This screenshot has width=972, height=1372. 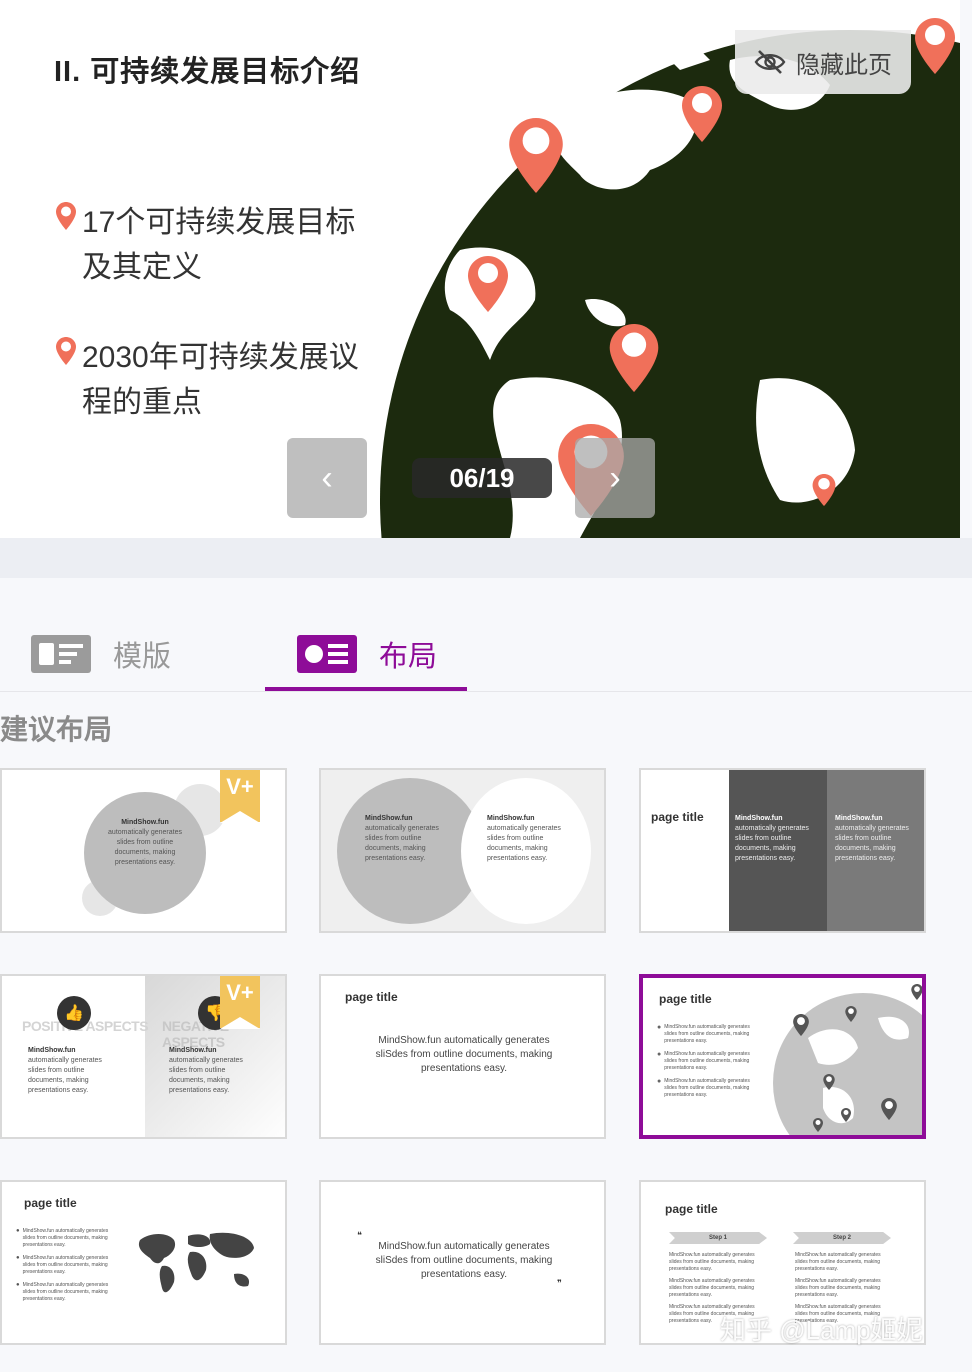 I want to click on preview-footer-strip, so click(x=486, y=558).